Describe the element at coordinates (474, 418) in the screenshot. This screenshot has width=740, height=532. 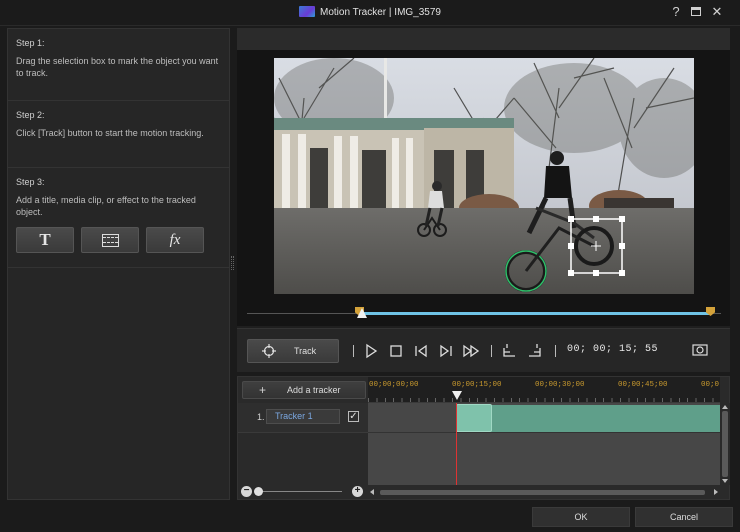
I see `tracker-clip` at that location.